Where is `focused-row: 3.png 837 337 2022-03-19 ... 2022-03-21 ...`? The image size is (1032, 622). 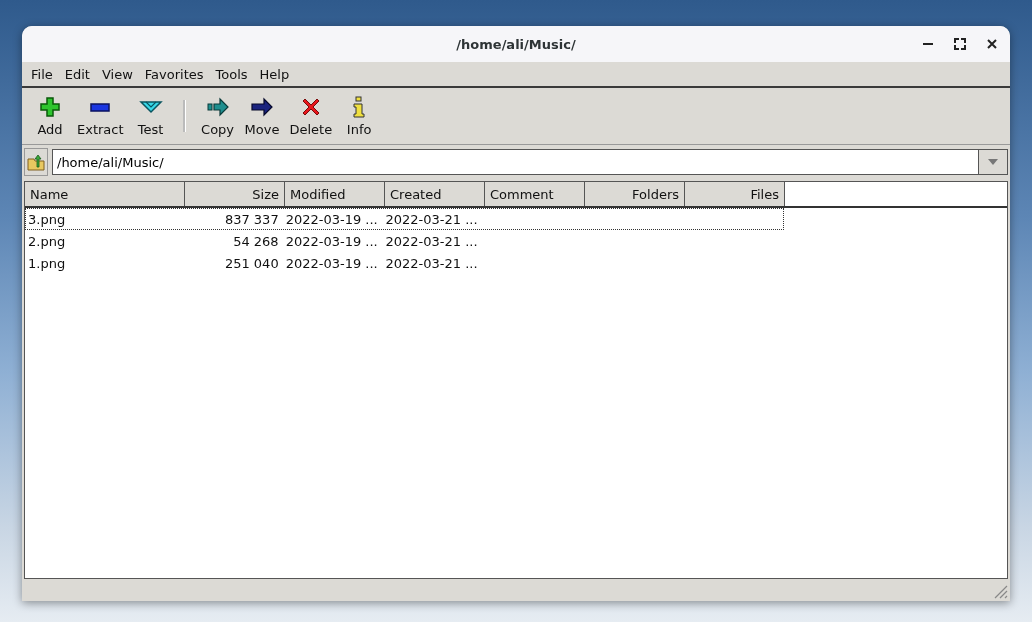 focused-row: 3.png 837 337 2022-03-19 ... 2022-03-21 ... is located at coordinates (404, 219).